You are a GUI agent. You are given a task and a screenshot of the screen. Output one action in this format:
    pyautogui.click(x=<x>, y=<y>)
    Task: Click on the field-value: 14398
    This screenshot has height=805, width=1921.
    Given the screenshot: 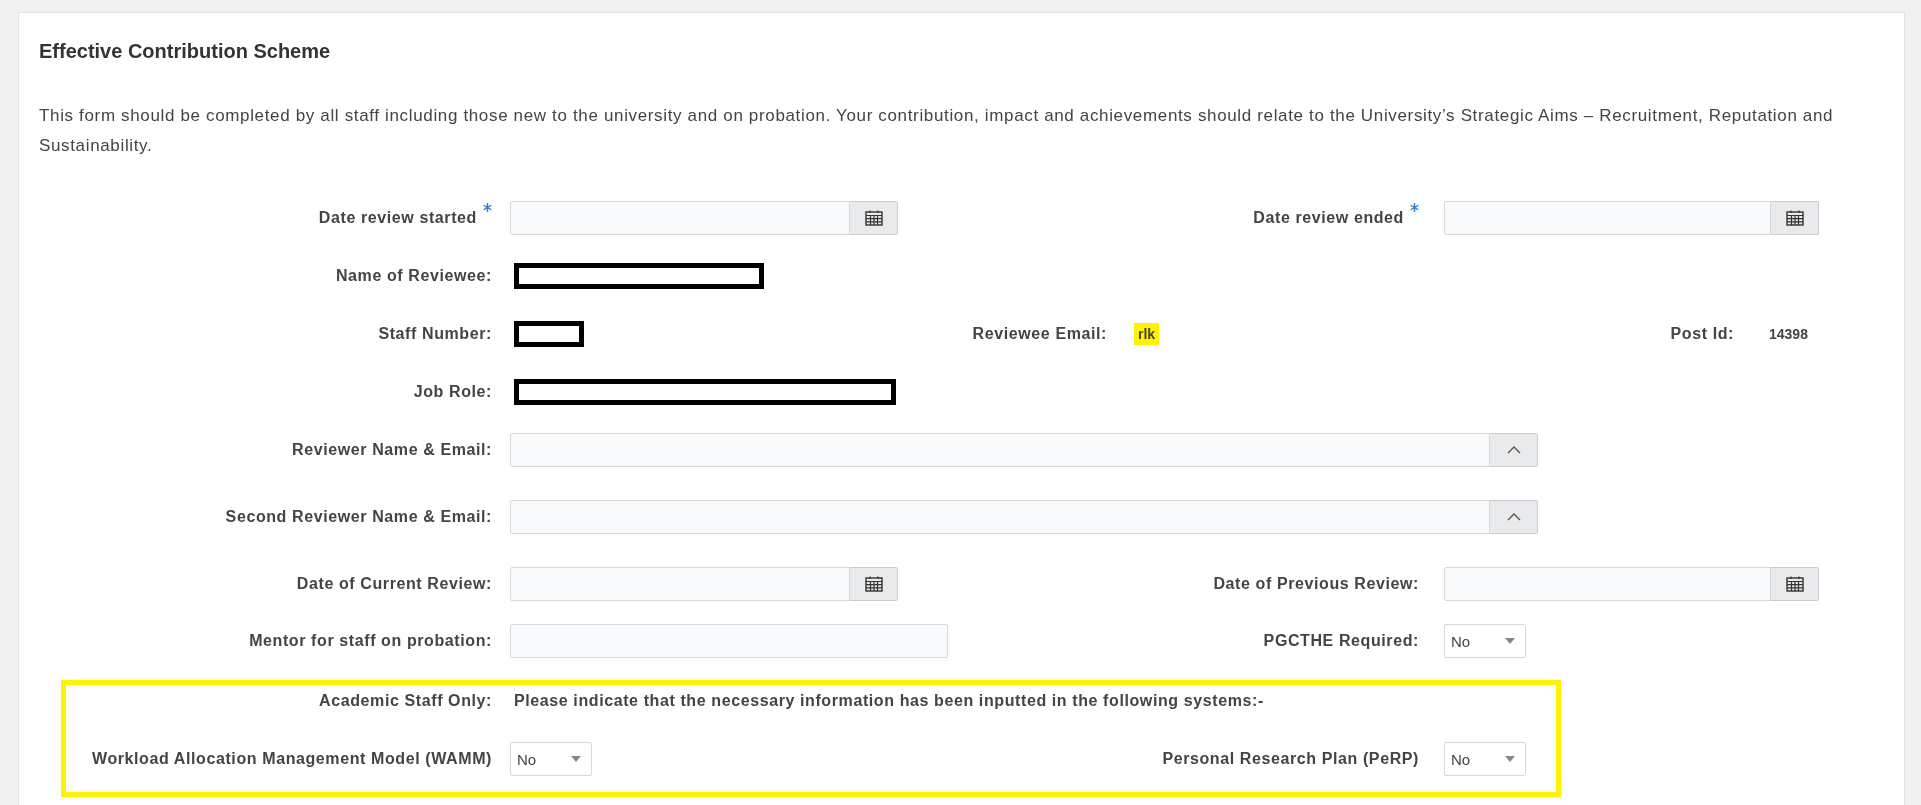 What is the action you would take?
    pyautogui.click(x=1788, y=334)
    